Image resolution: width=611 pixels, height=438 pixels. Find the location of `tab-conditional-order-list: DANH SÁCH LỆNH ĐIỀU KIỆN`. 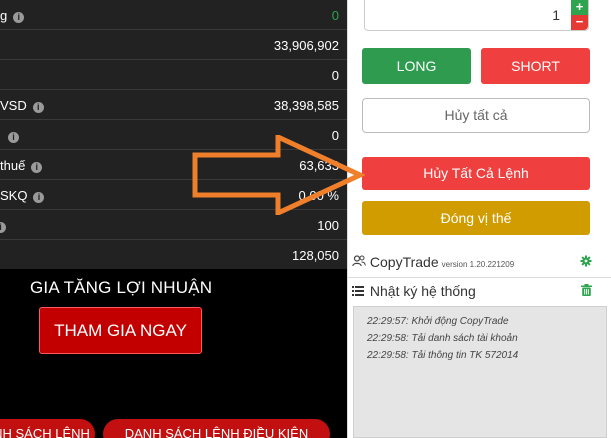

tab-conditional-order-list: DANH SÁCH LỆNH ĐIỀU KIỆN is located at coordinates (216, 428).